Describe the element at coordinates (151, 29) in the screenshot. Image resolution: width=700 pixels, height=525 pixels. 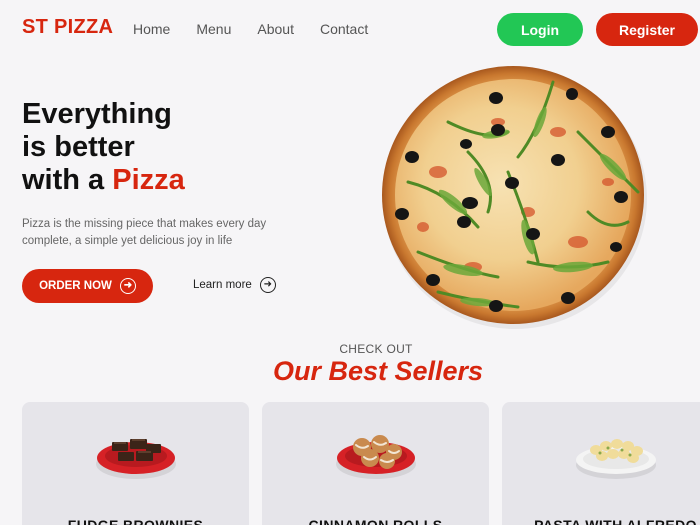
I see `nav-link-home: Home` at that location.